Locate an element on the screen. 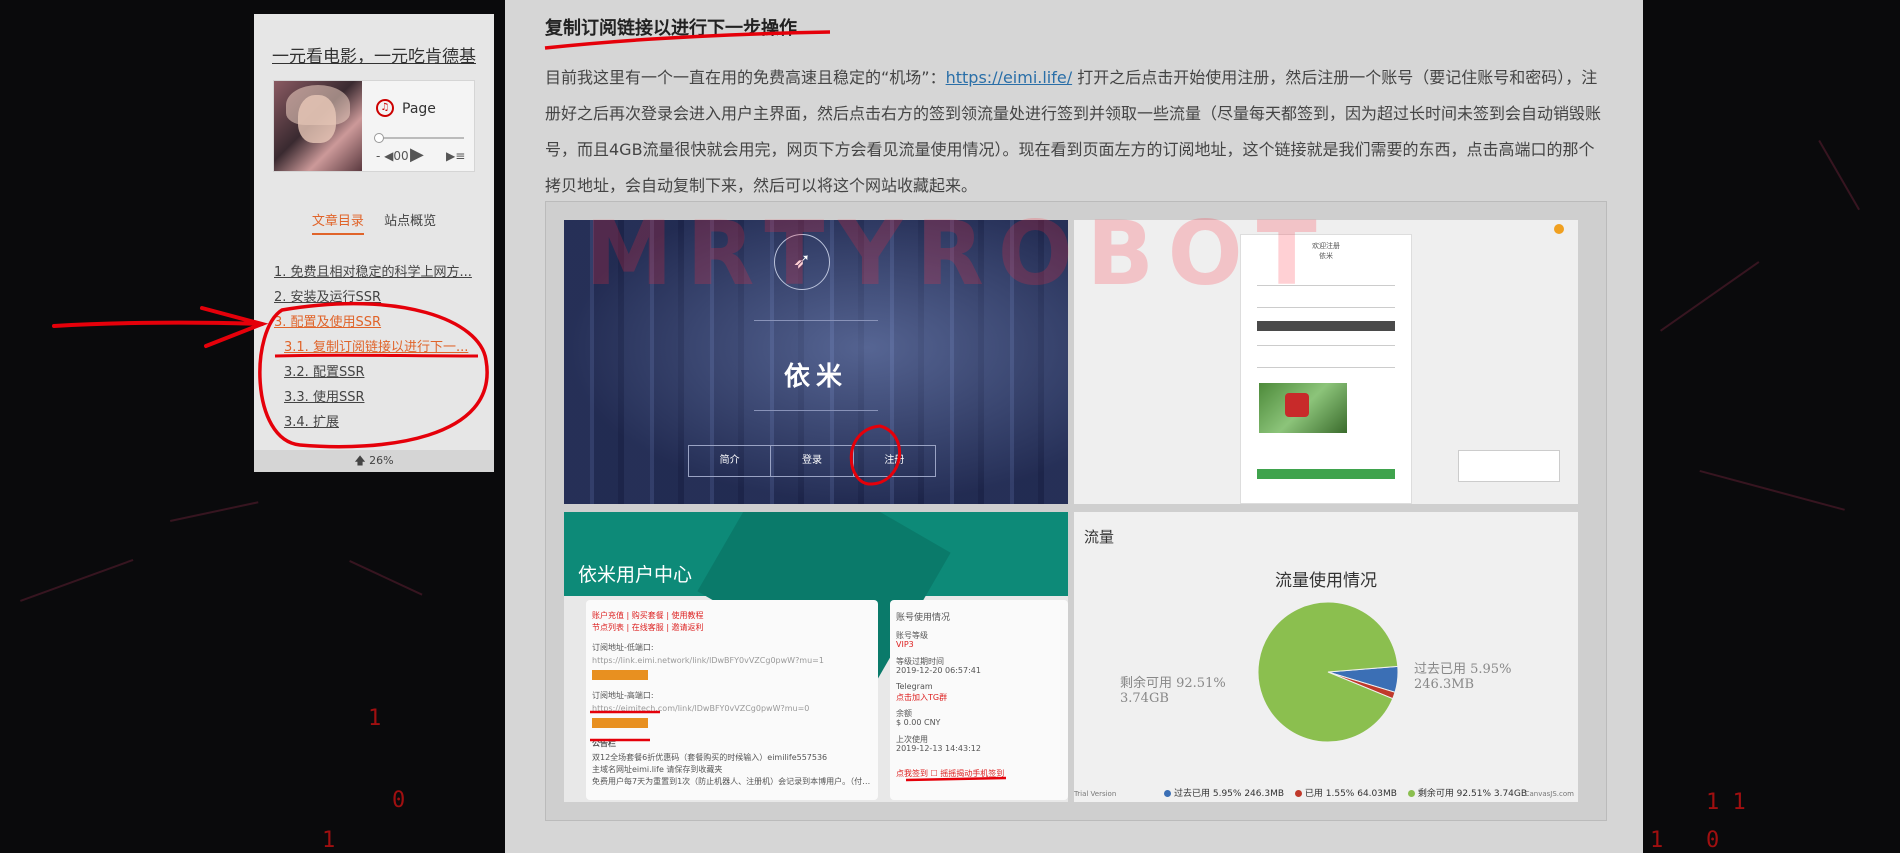 This screenshot has height=853, width=1900. playlist-icon: ▶≡ is located at coordinates (455, 156).